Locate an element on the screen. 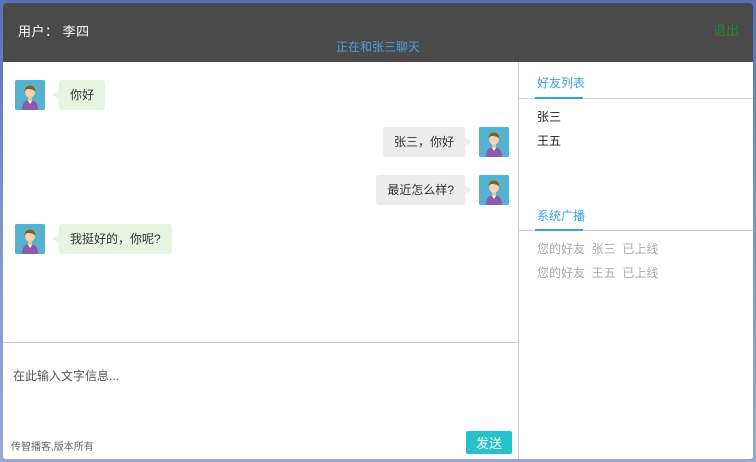  message-item: 最近怎么样? is located at coordinates (442, 190).